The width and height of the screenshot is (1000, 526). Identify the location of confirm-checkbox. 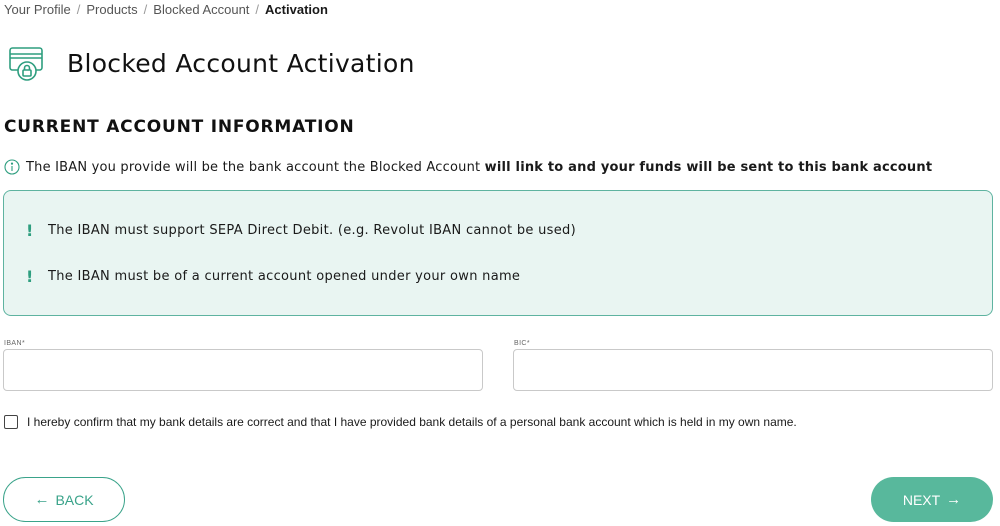
(11, 422).